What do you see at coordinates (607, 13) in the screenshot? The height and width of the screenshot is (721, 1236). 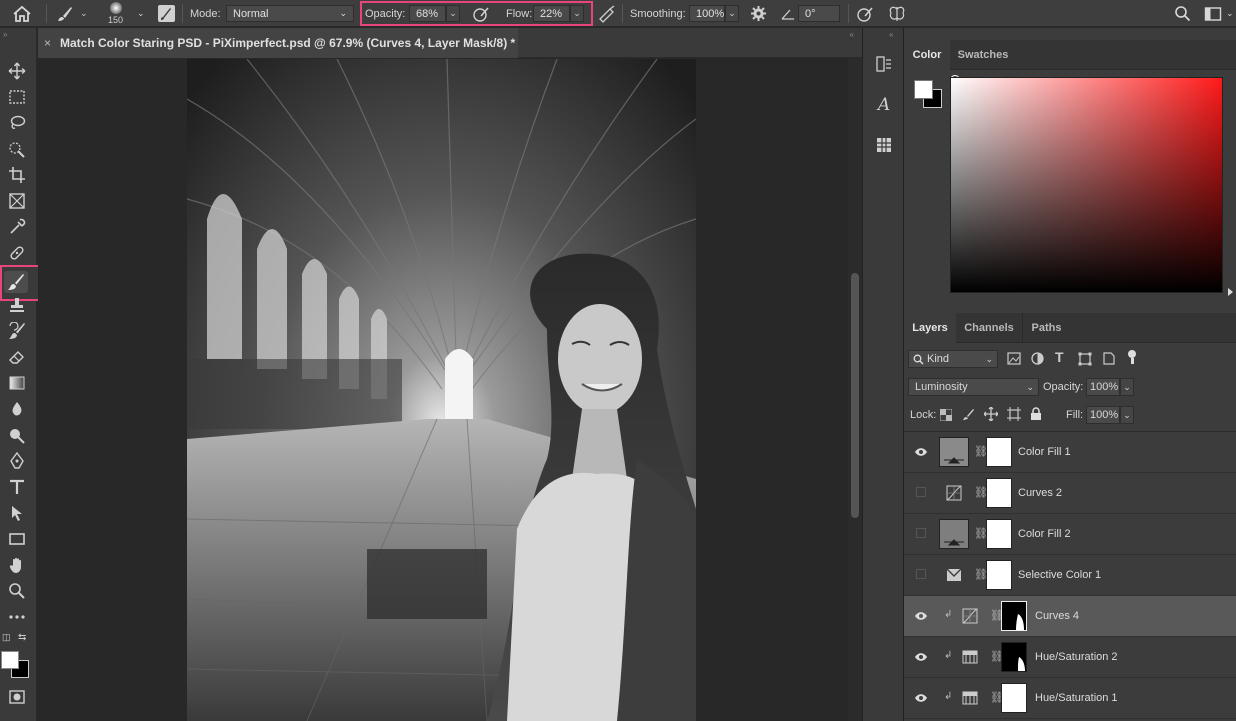 I see `airbrush-icon` at bounding box center [607, 13].